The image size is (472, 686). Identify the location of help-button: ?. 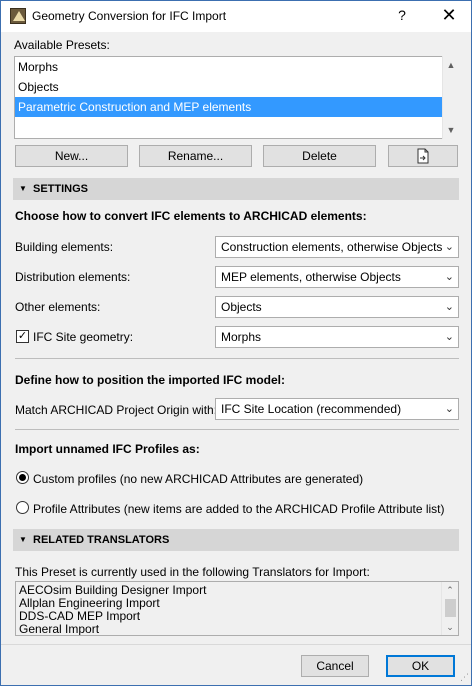
(402, 17).